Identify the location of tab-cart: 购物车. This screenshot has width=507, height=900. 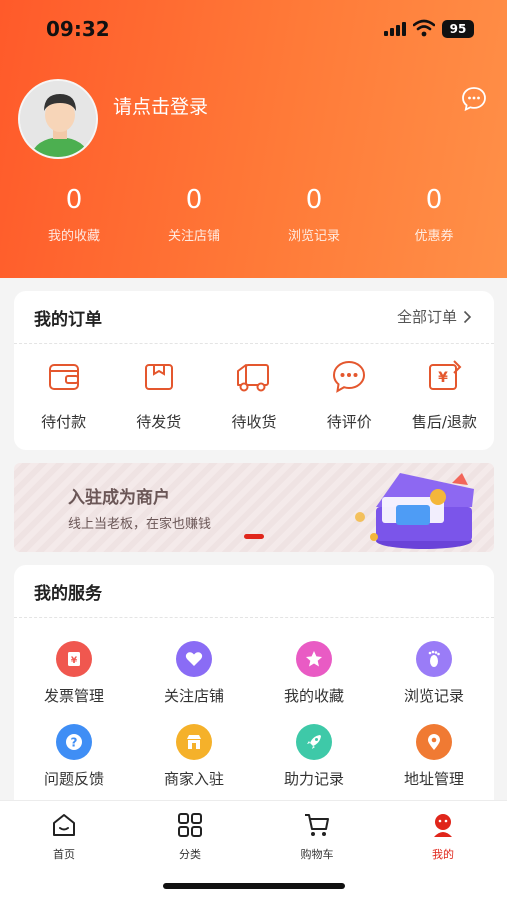
(317, 836).